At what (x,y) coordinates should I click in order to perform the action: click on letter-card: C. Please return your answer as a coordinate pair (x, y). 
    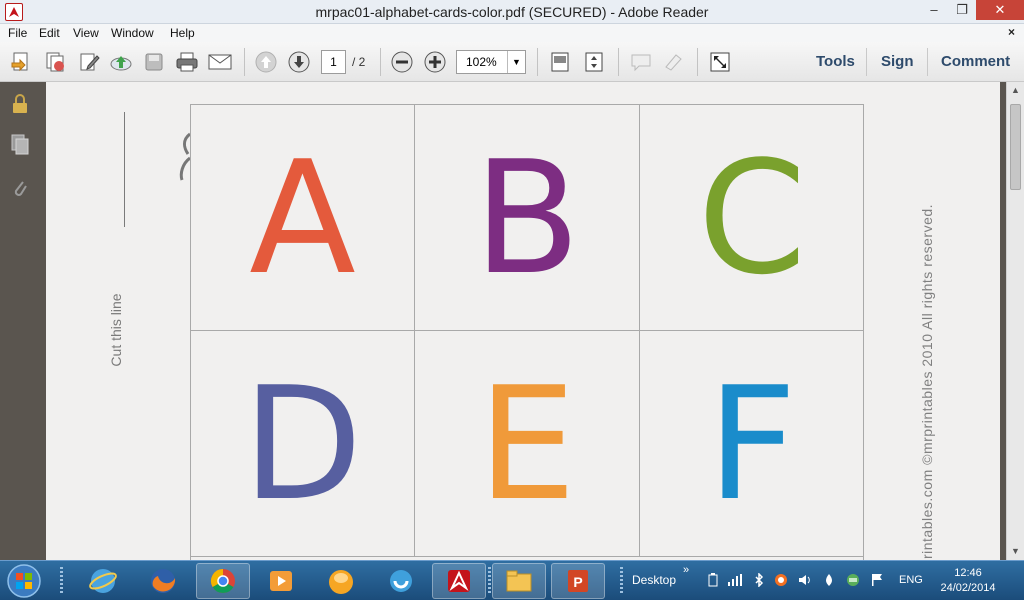
    Looking at the image, I should click on (752, 218).